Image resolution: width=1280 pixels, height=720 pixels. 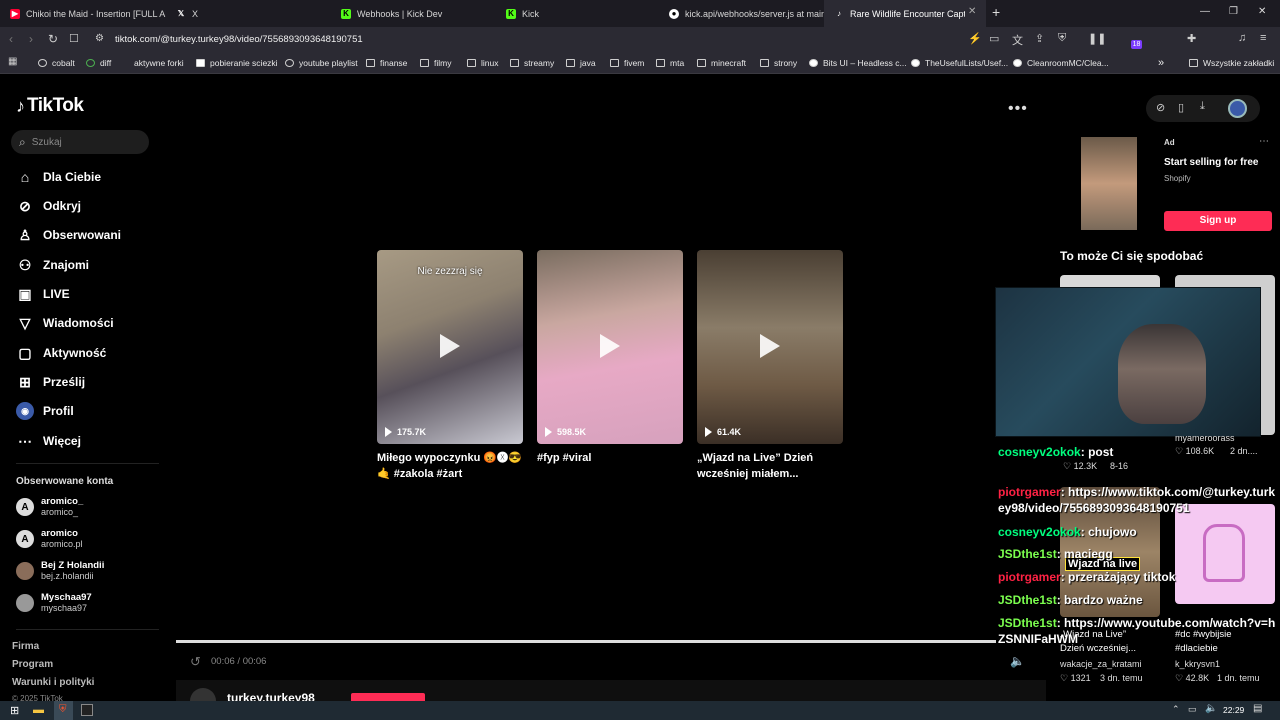 I want to click on clock: 22:29, so click(x=1233, y=710).